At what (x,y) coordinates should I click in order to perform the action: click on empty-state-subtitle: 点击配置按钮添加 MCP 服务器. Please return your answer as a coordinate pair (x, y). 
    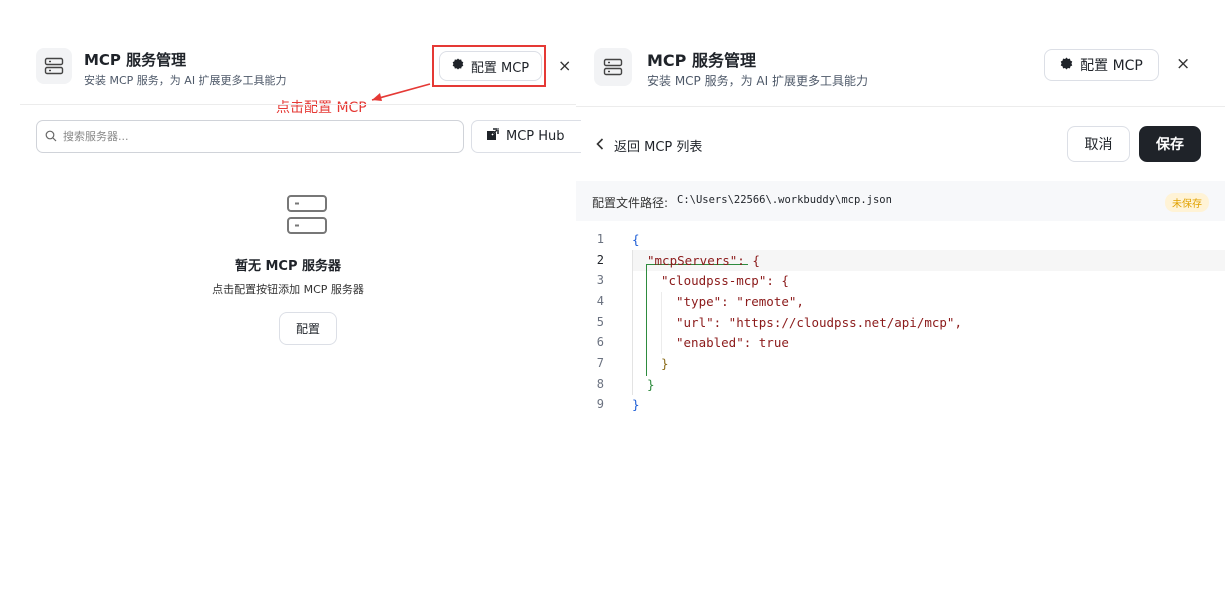
    Looking at the image, I should click on (288, 289).